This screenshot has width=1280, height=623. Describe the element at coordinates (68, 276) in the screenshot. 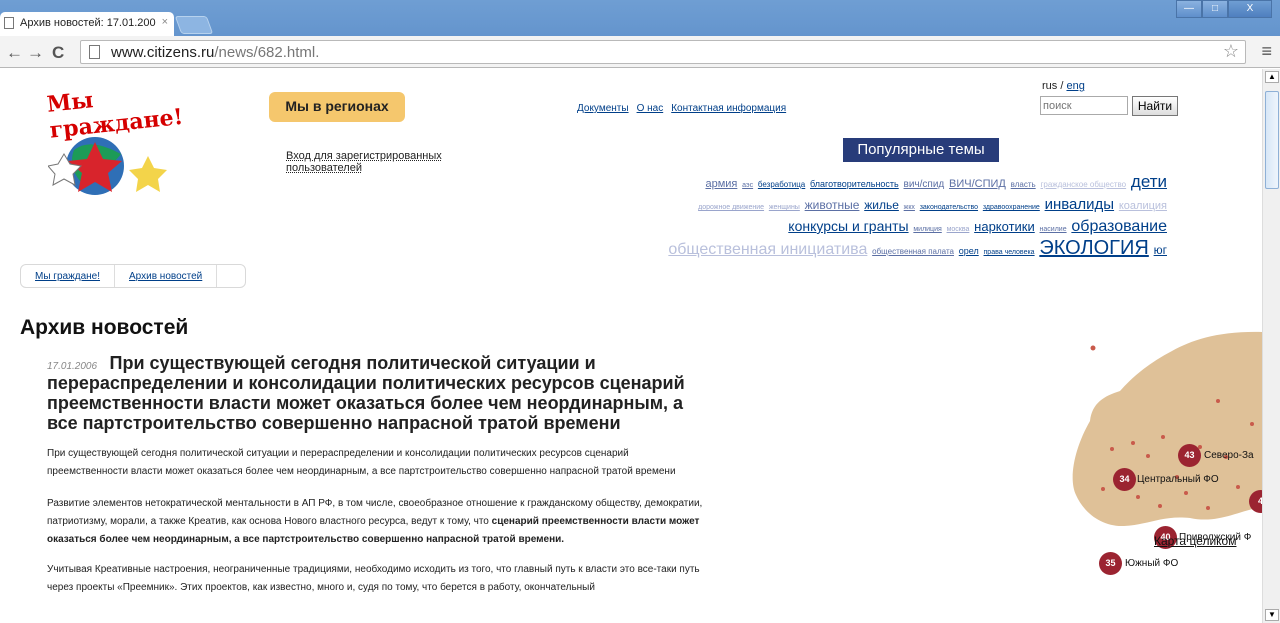

I see `breadcrumb-home: Мы граждане!` at that location.